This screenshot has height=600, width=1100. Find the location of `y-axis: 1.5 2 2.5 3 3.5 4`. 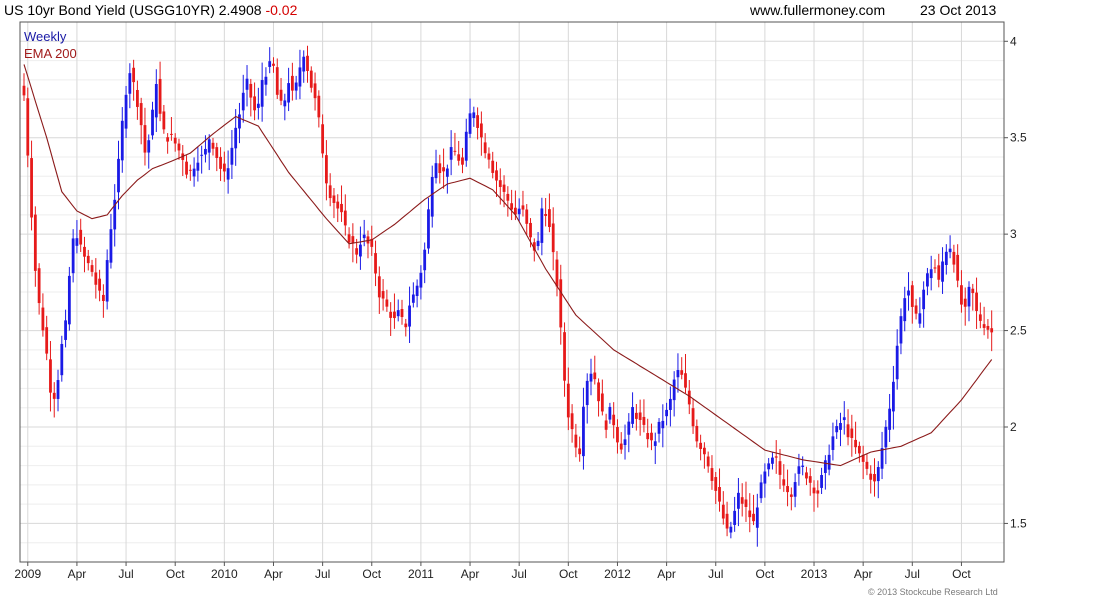

y-axis: 1.5 2 2.5 3 3.5 4 is located at coordinates (1015, 282).